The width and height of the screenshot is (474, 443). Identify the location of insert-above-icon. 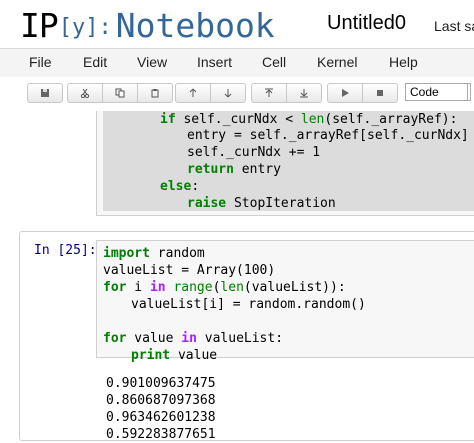
(269, 92).